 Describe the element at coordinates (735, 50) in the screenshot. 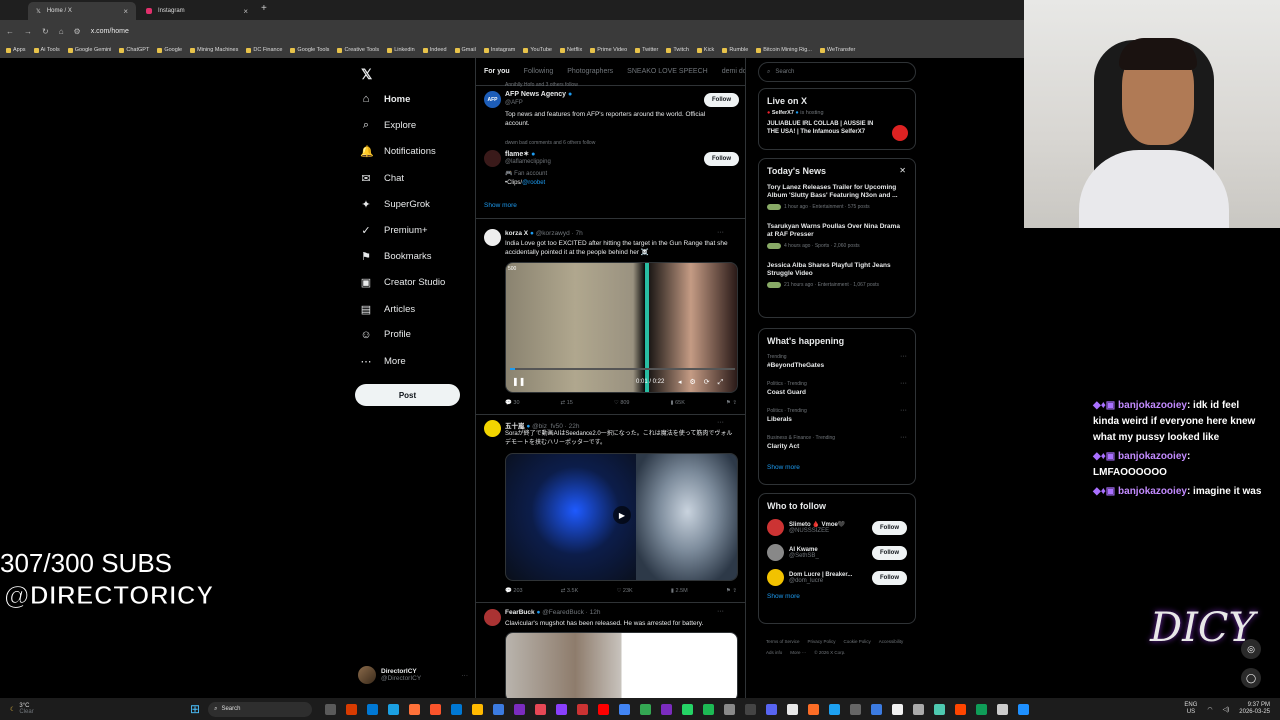

I see `bookmark-item: Rumble` at that location.